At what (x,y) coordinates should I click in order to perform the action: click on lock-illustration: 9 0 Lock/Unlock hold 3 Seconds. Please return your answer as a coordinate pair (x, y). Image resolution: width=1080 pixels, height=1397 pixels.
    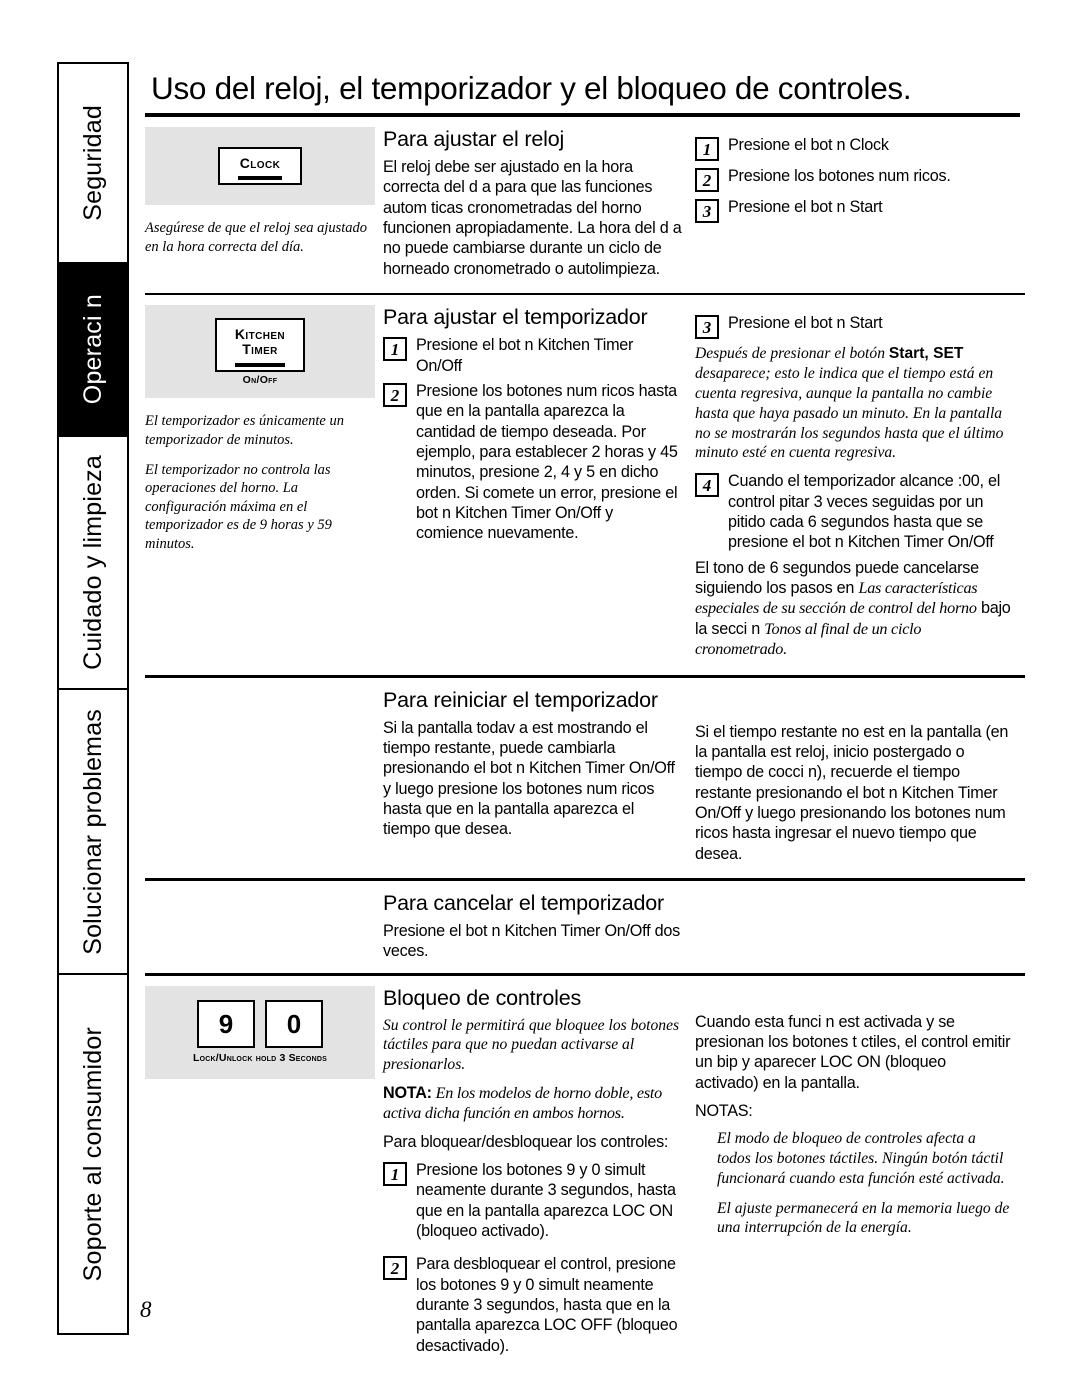
    Looking at the image, I should click on (260, 1032).